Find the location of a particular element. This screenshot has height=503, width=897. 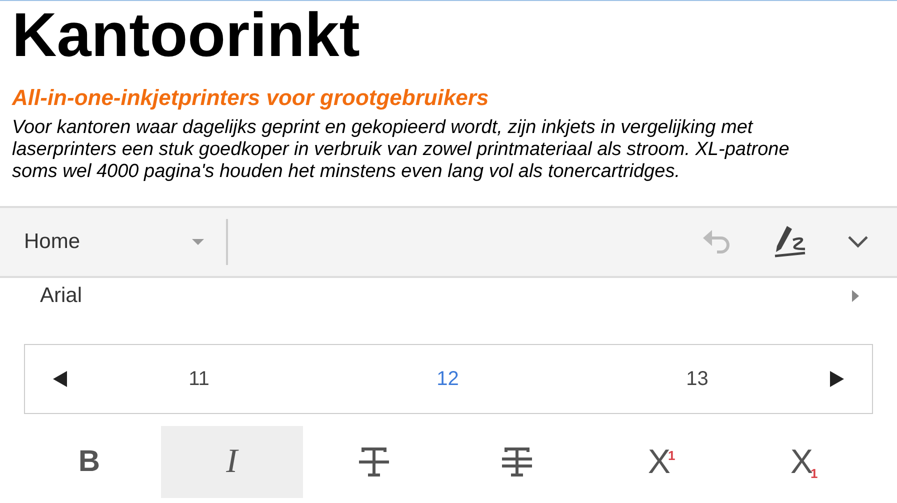

double-strikethrough-icon is located at coordinates (517, 462).